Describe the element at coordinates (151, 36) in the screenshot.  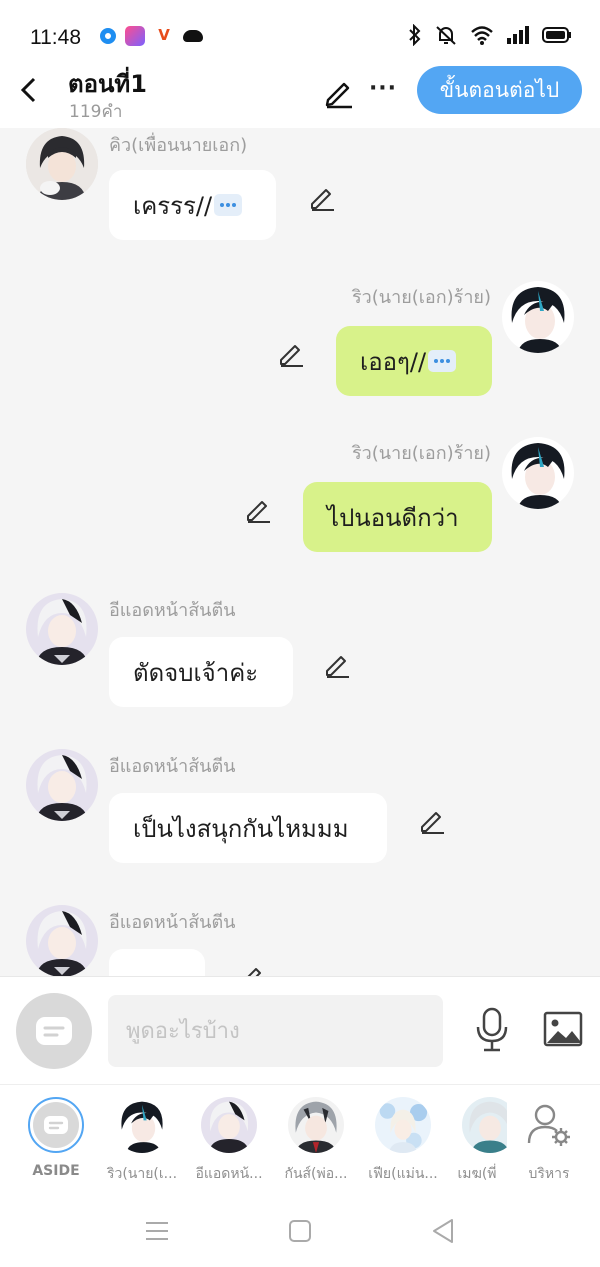
I see `status-notification-icons: V` at that location.